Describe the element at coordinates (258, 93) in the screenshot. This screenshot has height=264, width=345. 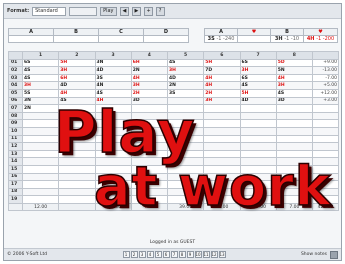
I see `score-cell: 5H` at that location.